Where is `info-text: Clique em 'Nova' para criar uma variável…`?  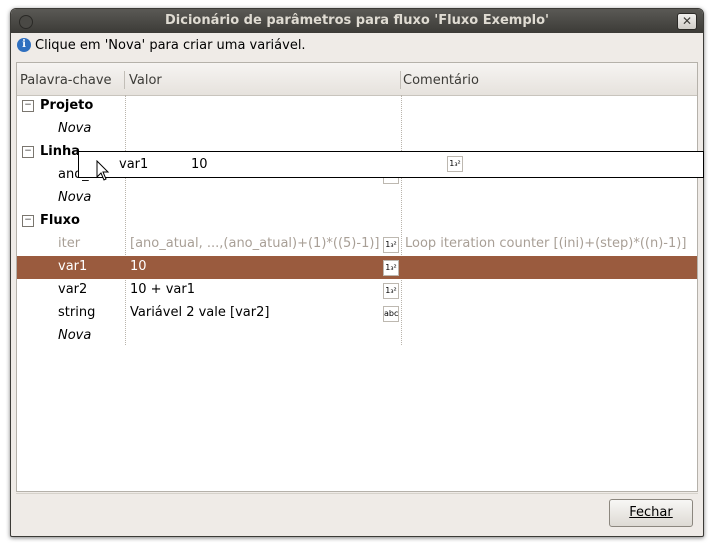 info-text: Clique em 'Nova' para criar uma variável… is located at coordinates (170, 45).